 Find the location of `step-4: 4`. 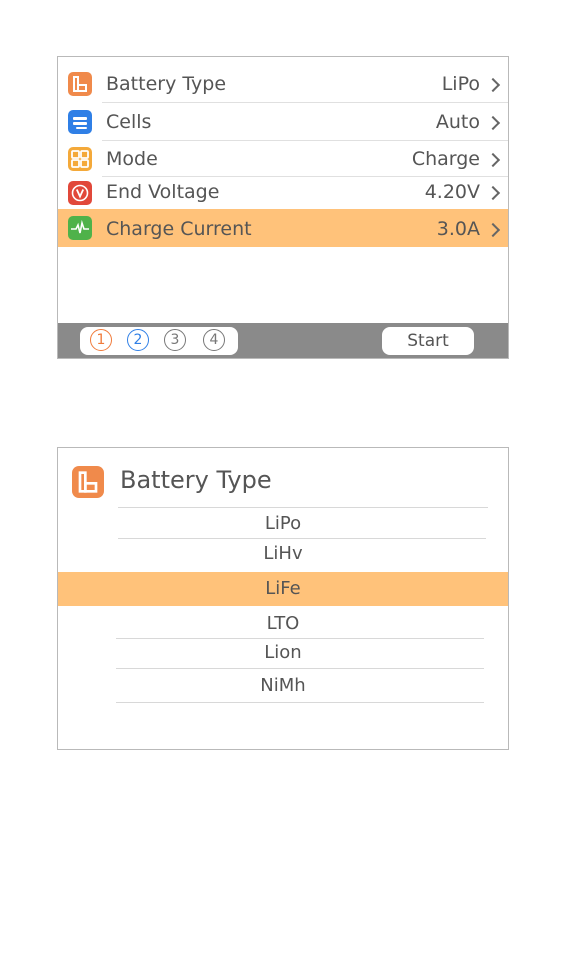

step-4: 4 is located at coordinates (214, 340).